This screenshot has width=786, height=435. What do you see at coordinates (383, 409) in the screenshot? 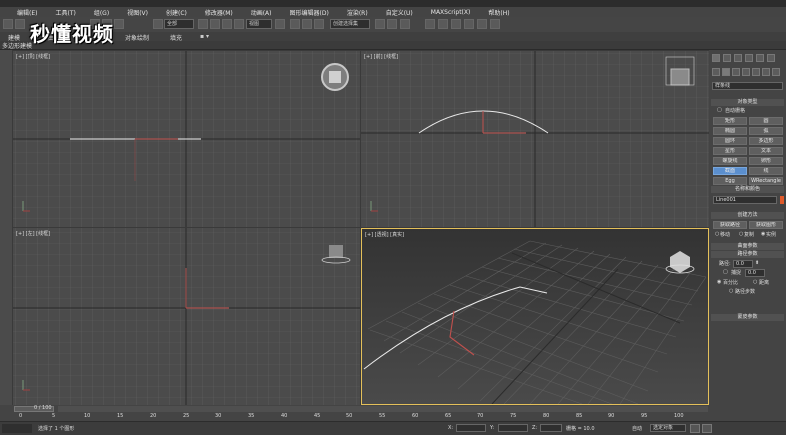
I see `time-track` at bounding box center [383, 409].